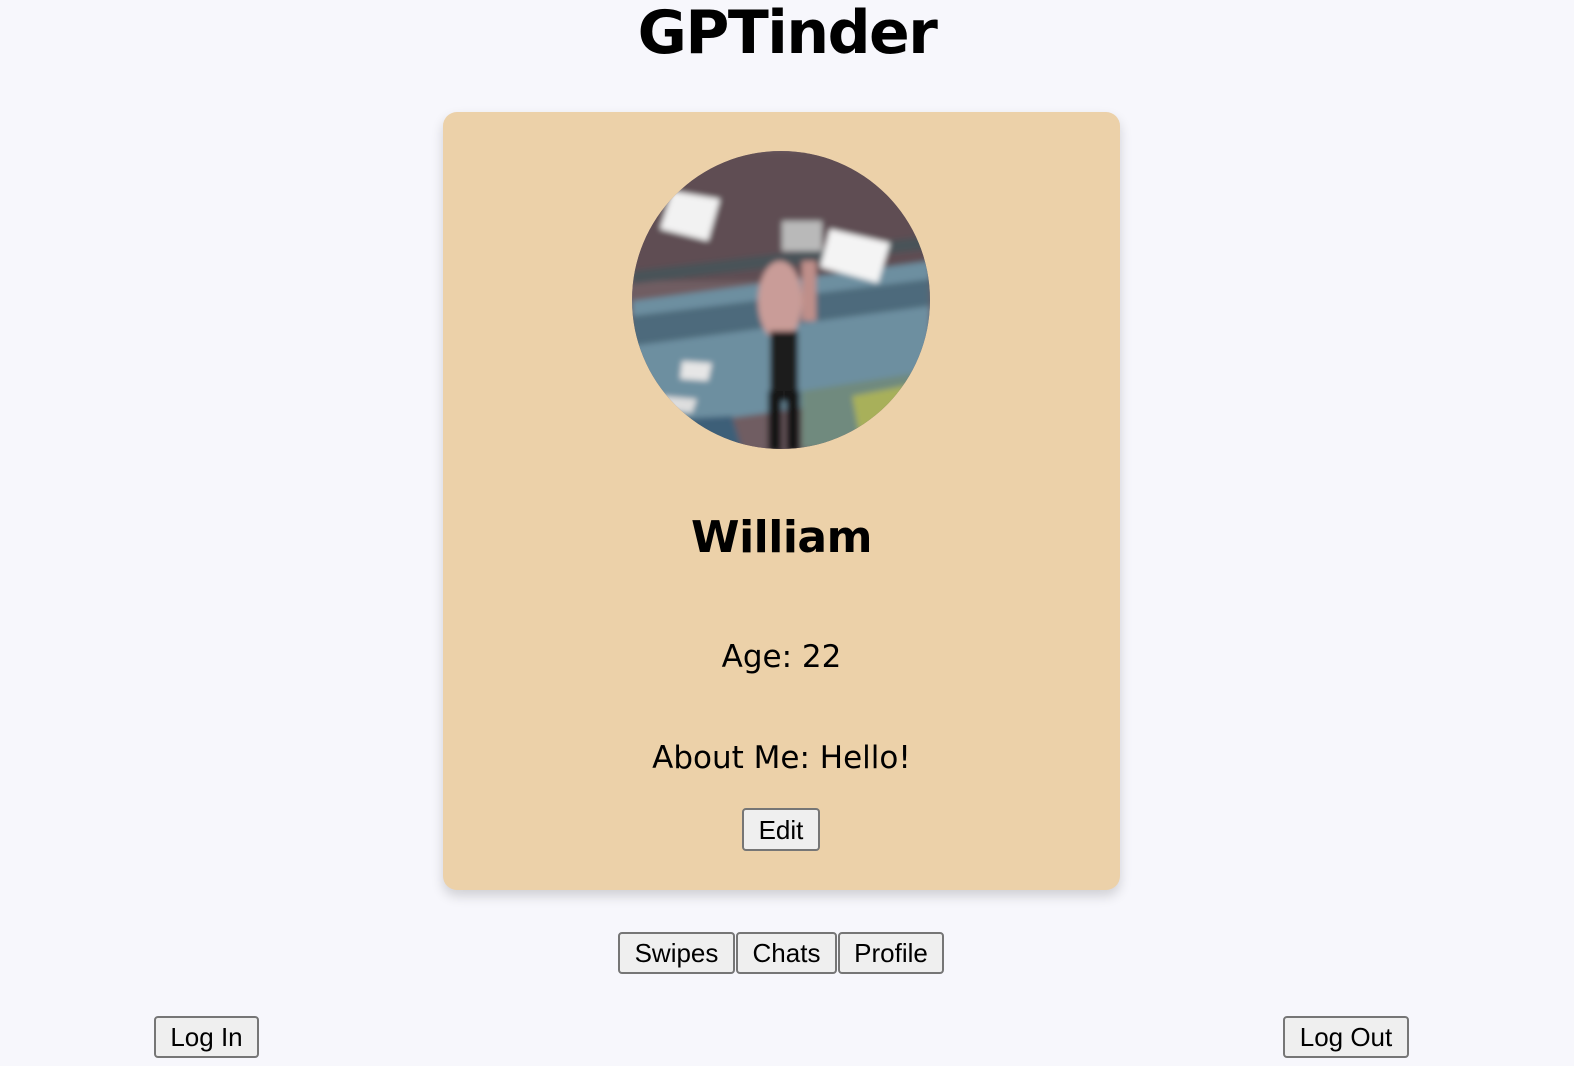 The width and height of the screenshot is (1574, 1066). Describe the element at coordinates (781, 758) in the screenshot. I see `profile-about: About Me: Hello!` at that location.